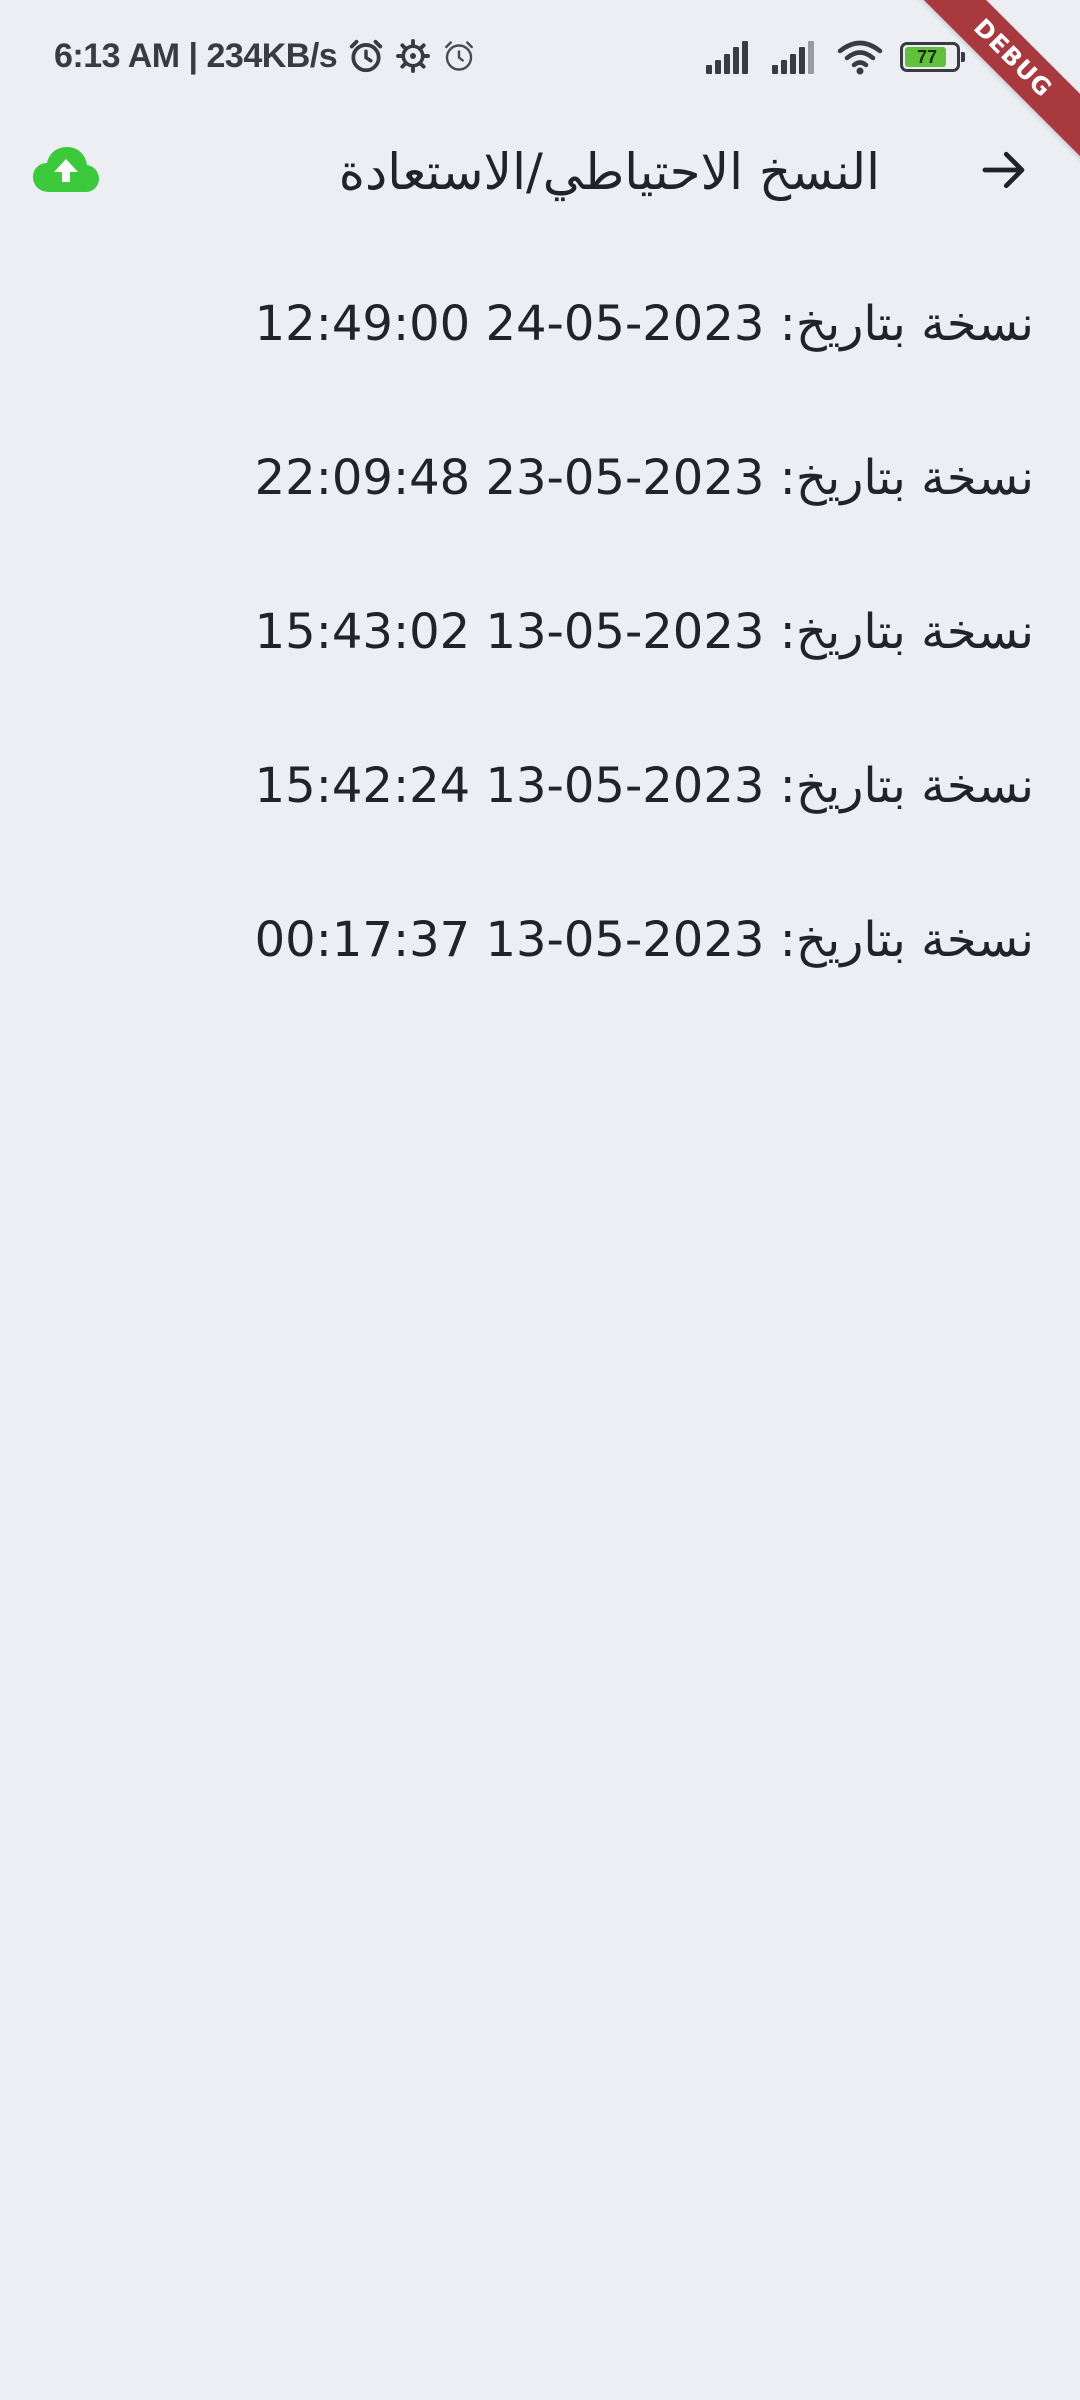 The width and height of the screenshot is (1080, 2400). I want to click on backup-label: نسخة بتاريخ: 2023-05-13 15:43:02, so click(644, 632).